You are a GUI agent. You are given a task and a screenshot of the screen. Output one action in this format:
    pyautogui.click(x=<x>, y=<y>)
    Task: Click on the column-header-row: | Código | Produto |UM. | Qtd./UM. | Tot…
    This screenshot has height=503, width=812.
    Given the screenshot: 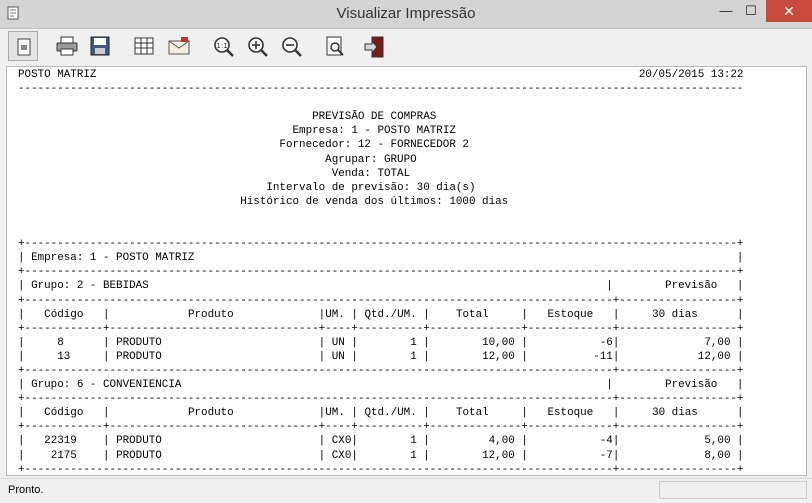 What is the action you would take?
    pyautogui.click(x=381, y=413)
    